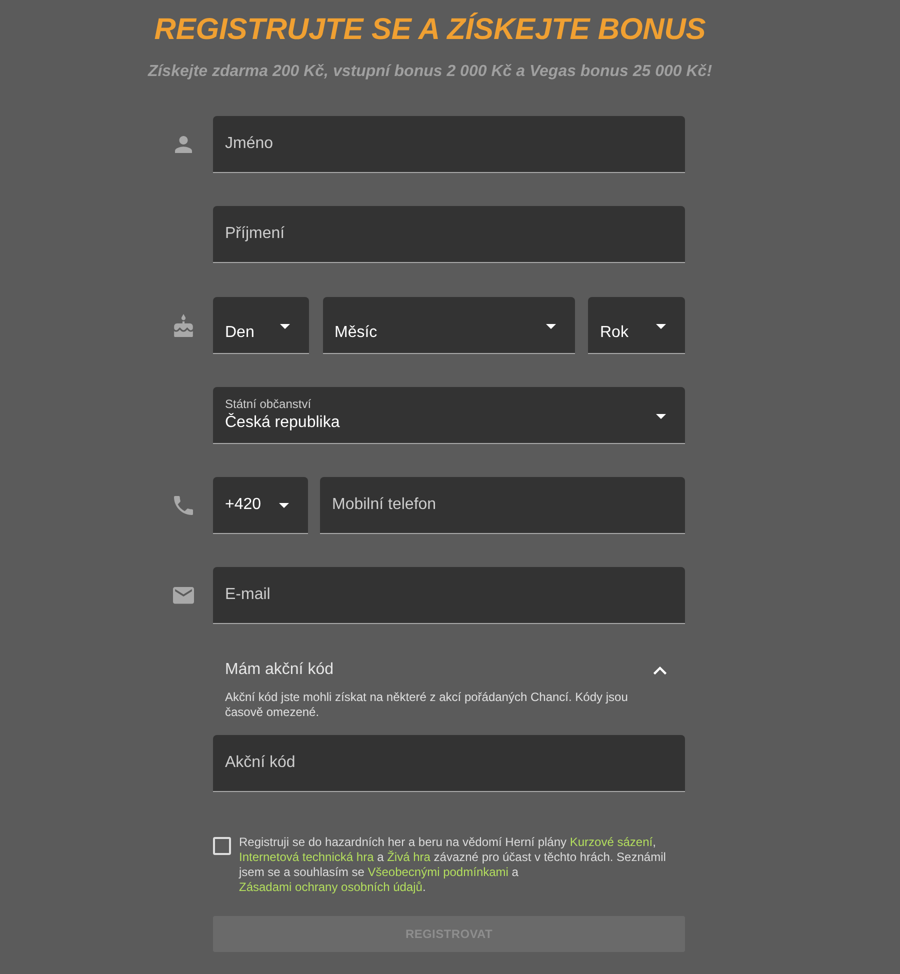 The image size is (900, 974). What do you see at coordinates (438, 872) in the screenshot?
I see `consent-link: Všeobecnými podmínkami` at bounding box center [438, 872].